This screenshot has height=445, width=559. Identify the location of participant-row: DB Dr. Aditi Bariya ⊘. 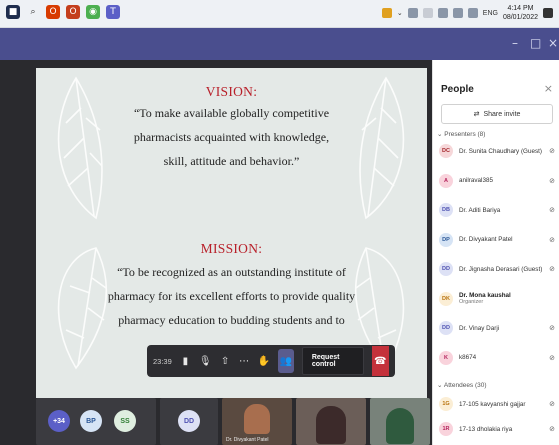
(497, 210).